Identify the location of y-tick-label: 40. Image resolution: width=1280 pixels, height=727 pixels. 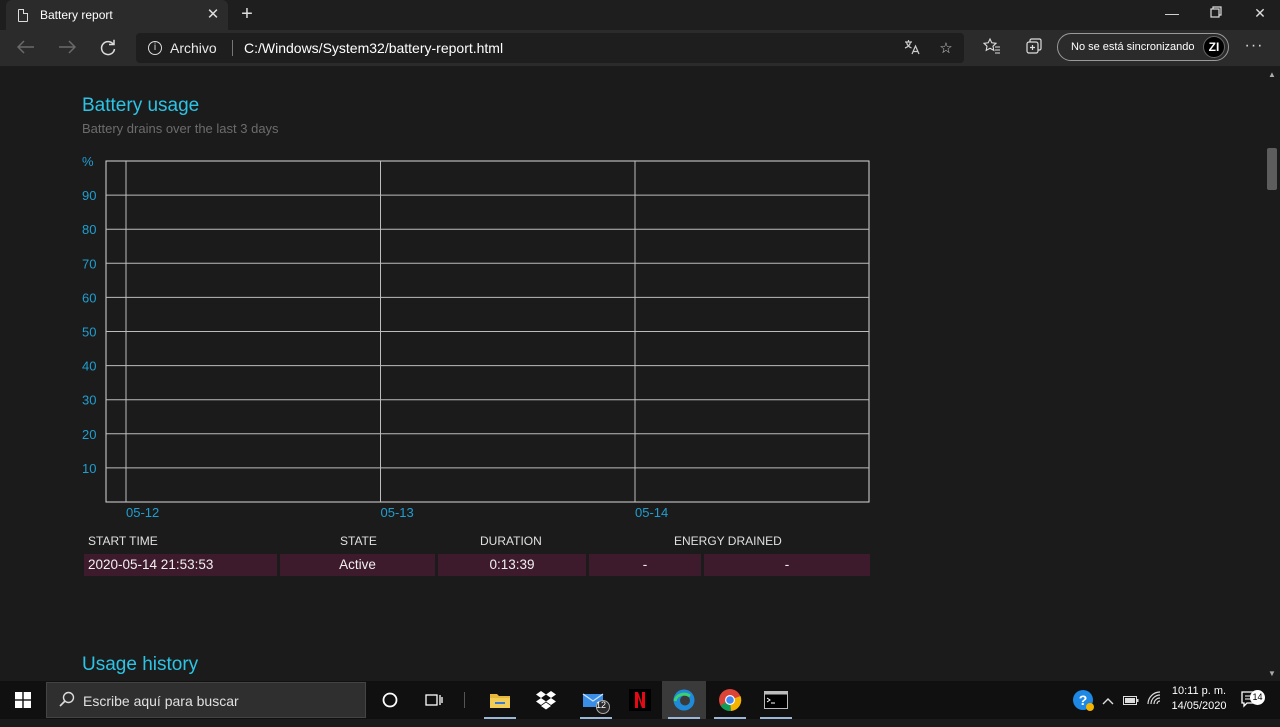
(89, 366).